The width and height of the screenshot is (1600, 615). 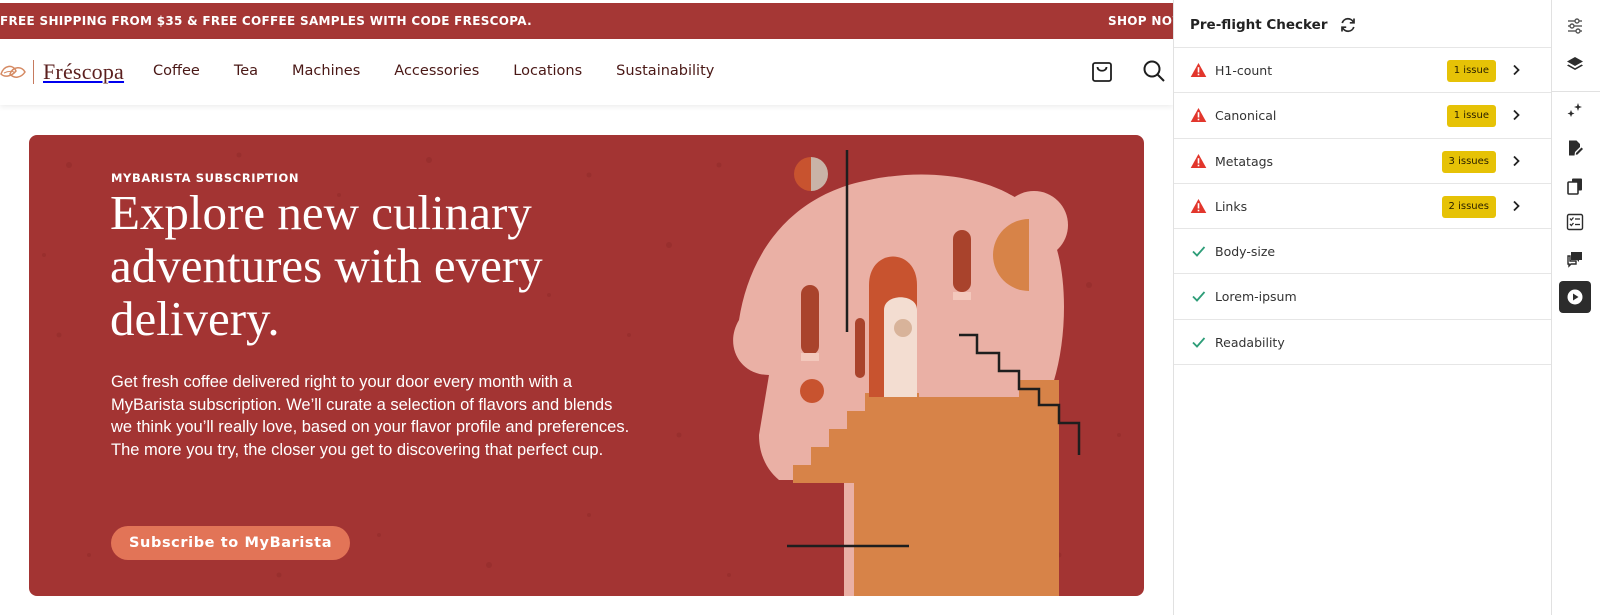 What do you see at coordinates (205, 178) in the screenshot?
I see `hero-eyebrow: MYBARISTA SUBSCRIPTION` at bounding box center [205, 178].